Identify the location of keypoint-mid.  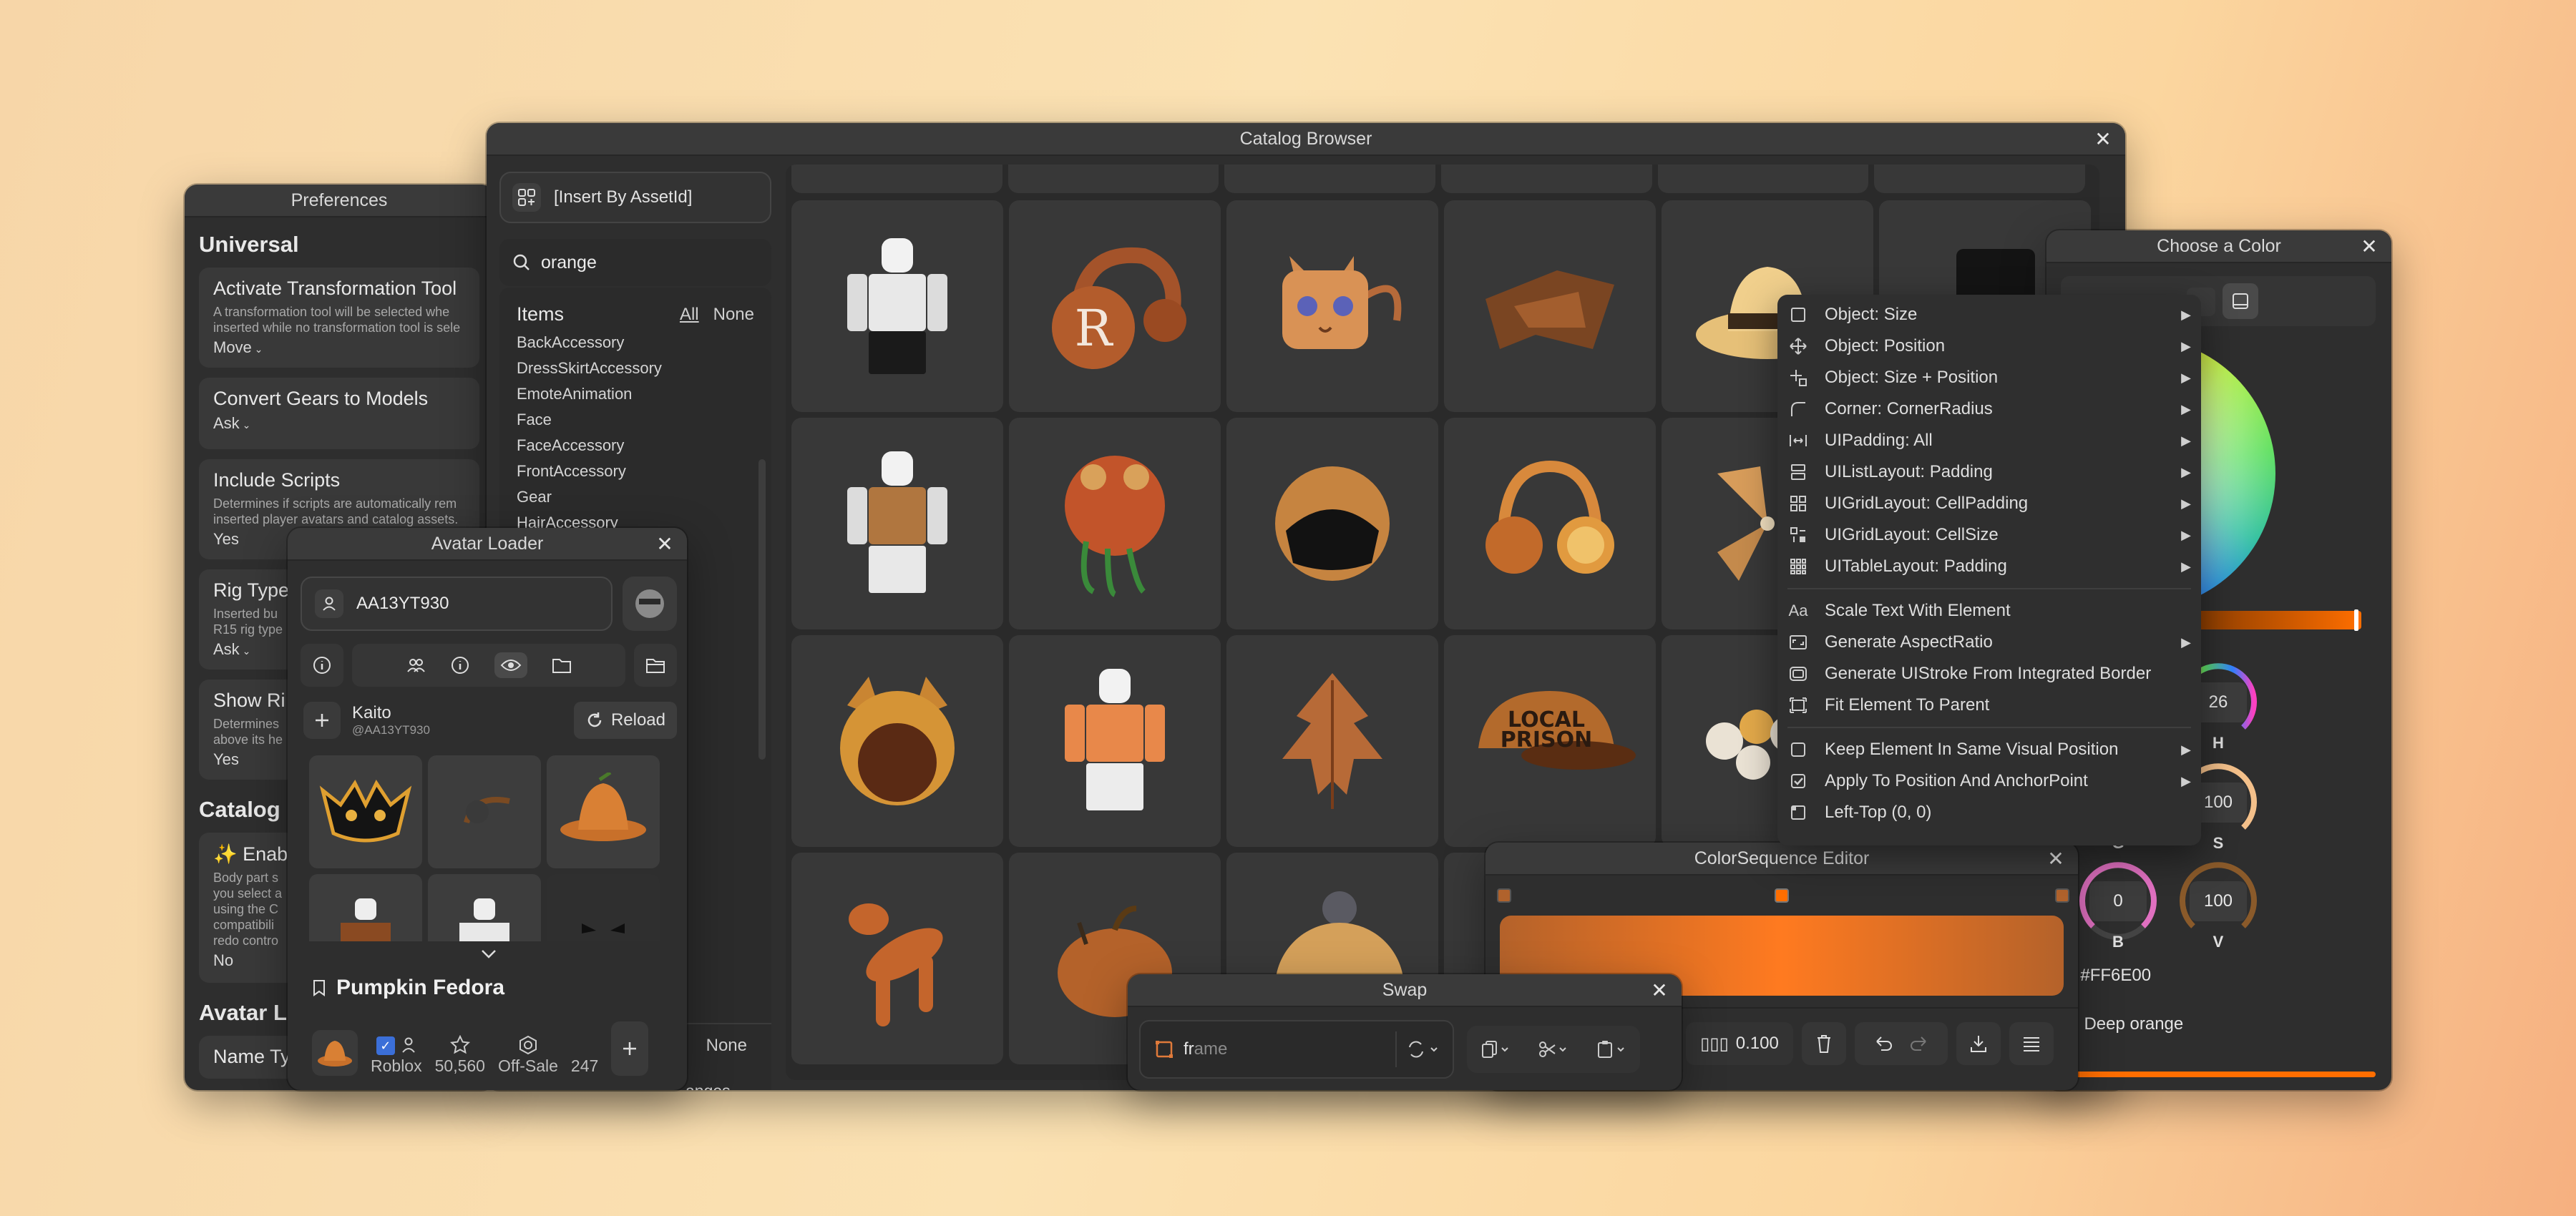
(1782, 896).